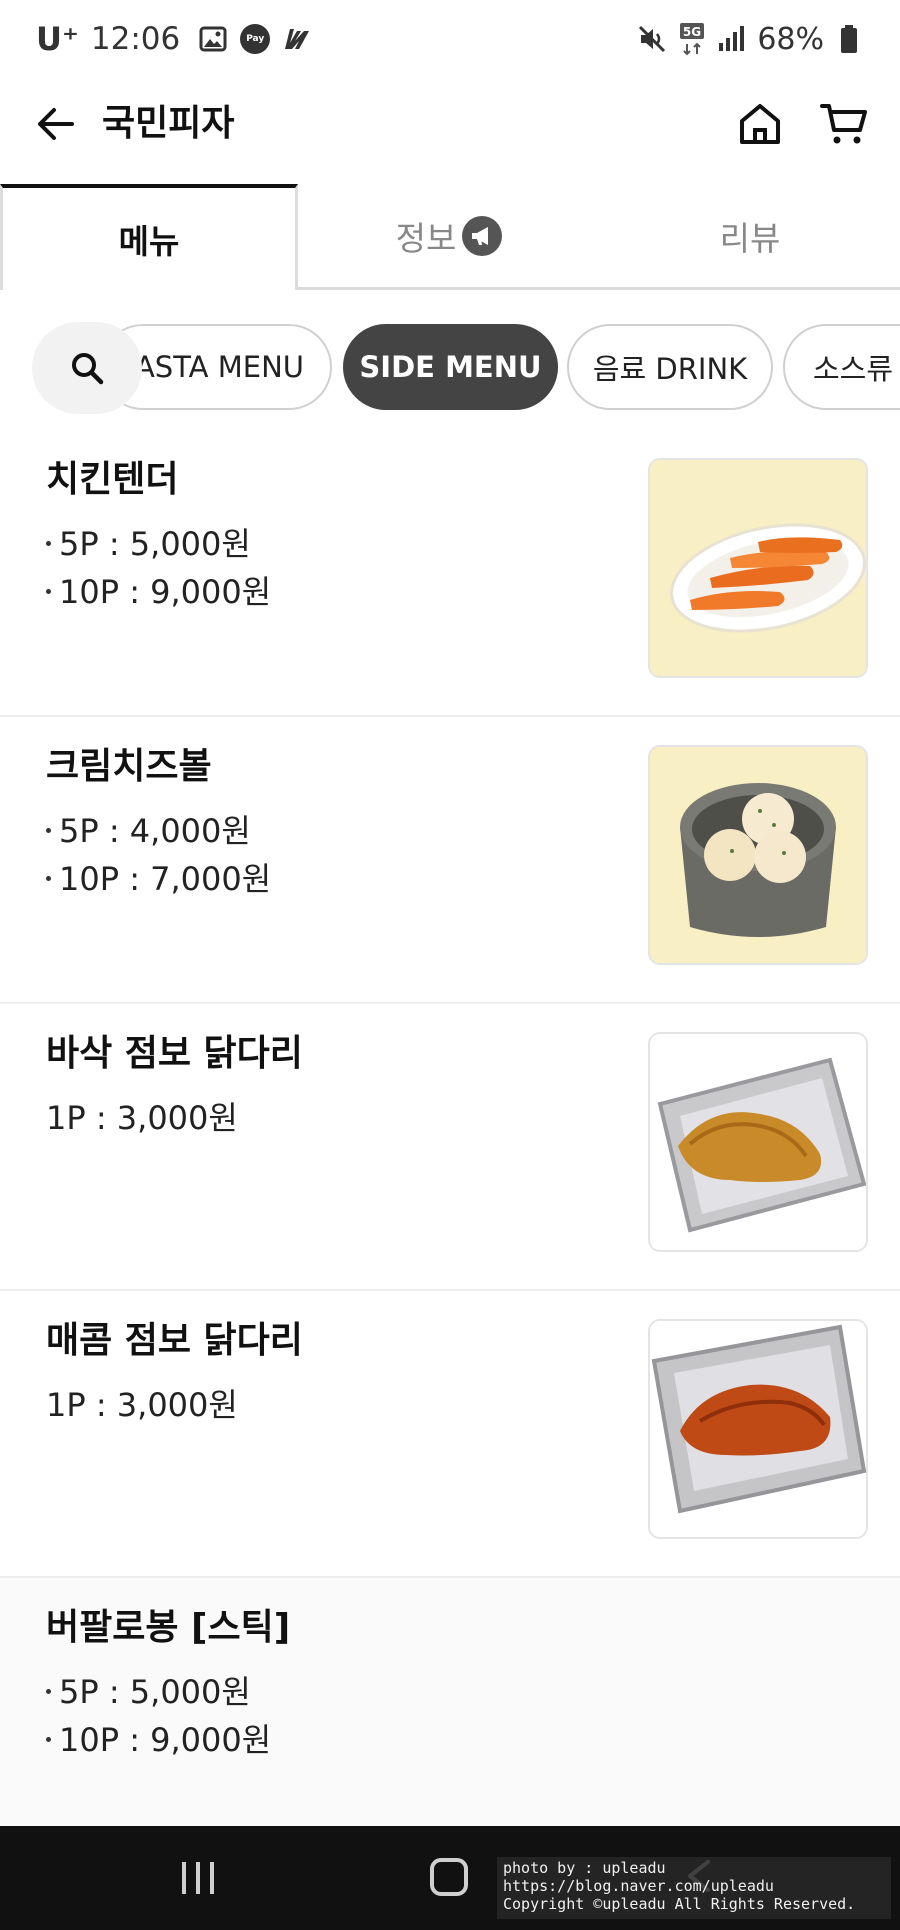  What do you see at coordinates (155, 831) in the screenshot?
I see `menu-item-price: 5P : 4,000원` at bounding box center [155, 831].